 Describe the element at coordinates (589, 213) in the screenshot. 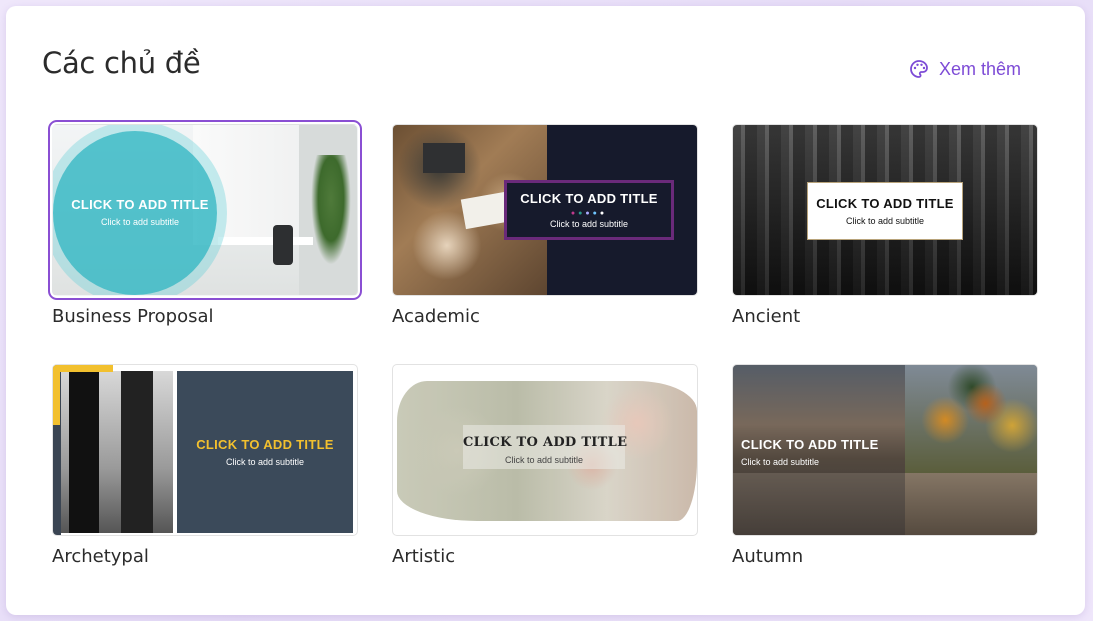

I see `dots-decoration: ●●●●●` at that location.